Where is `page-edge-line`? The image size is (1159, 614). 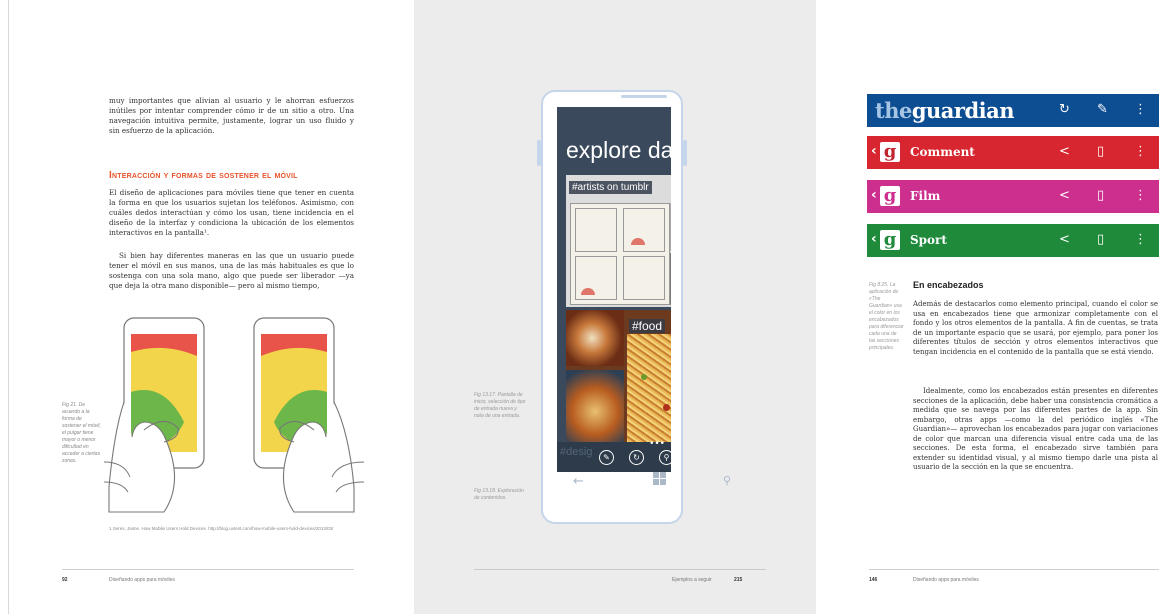
page-edge-line is located at coordinates (8, 307).